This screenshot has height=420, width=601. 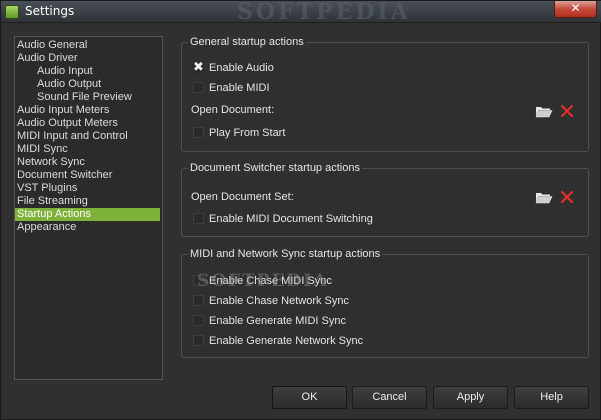 What do you see at coordinates (247, 133) in the screenshot?
I see `play-from-start-label: Play From Start` at bounding box center [247, 133].